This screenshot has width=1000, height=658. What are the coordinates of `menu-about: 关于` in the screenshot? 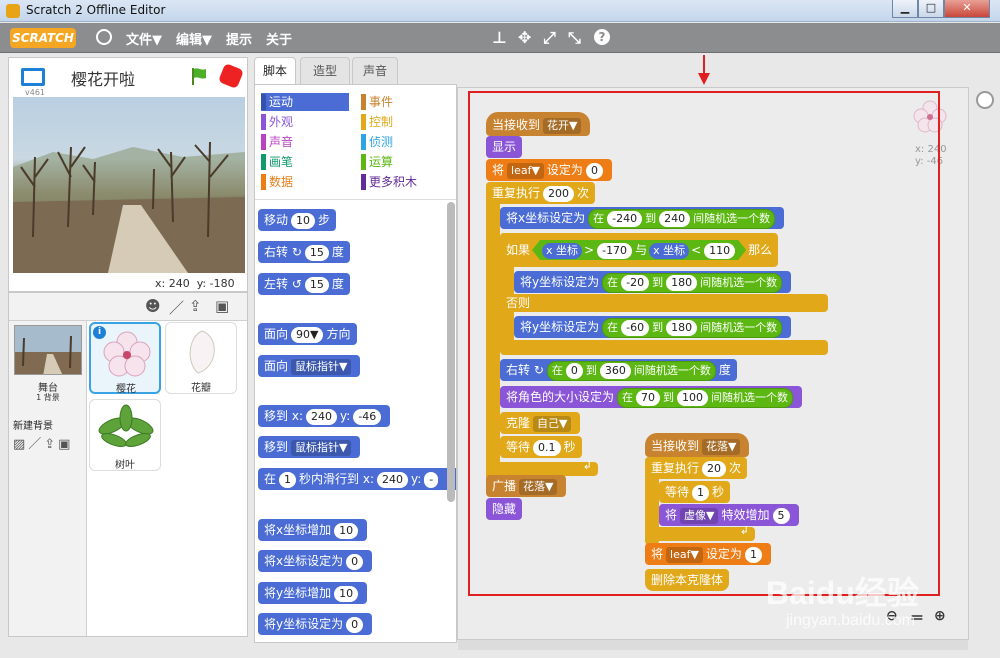 It's located at (279, 38).